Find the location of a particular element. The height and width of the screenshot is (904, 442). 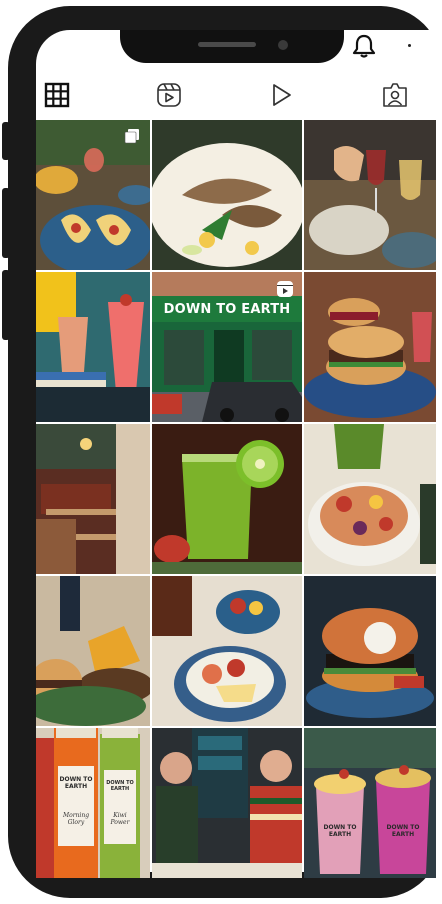

post-image-juice-bottles is located at coordinates (93, 803).